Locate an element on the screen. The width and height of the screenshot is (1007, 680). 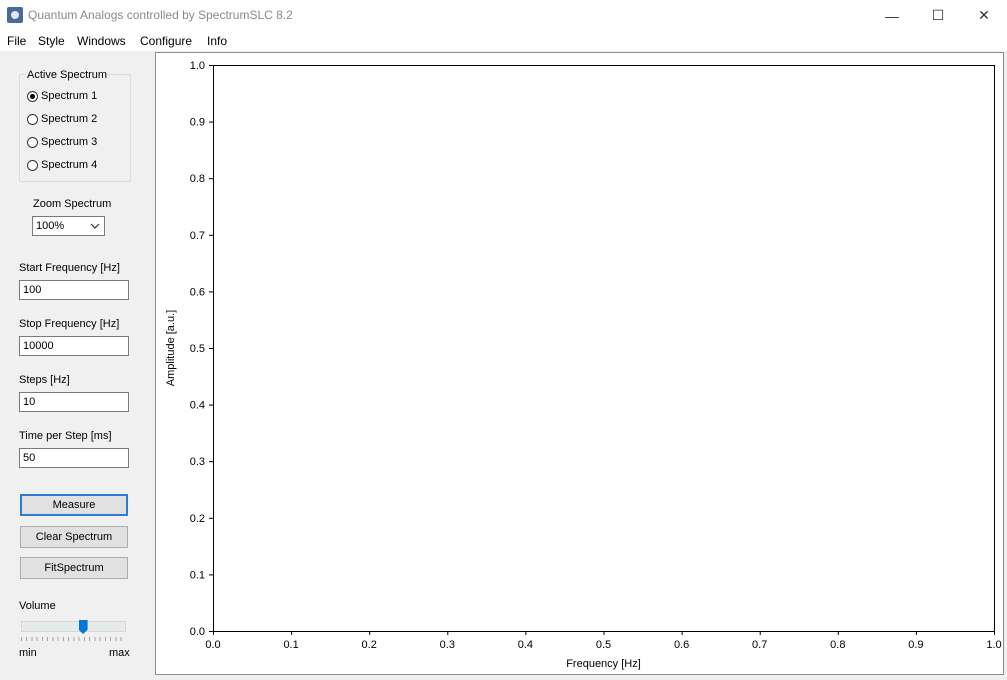
x-tick-label: 0.3 is located at coordinates (447, 645).